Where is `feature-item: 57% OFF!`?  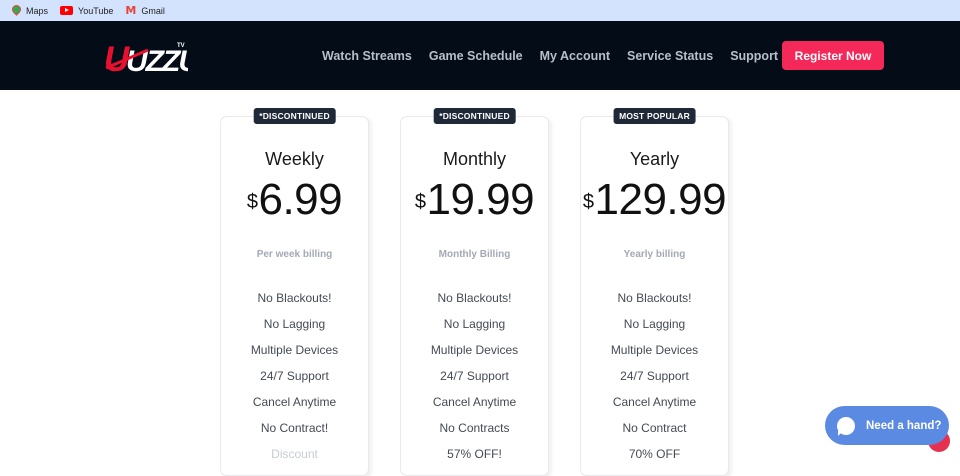
feature-item: 57% OFF! is located at coordinates (474, 454).